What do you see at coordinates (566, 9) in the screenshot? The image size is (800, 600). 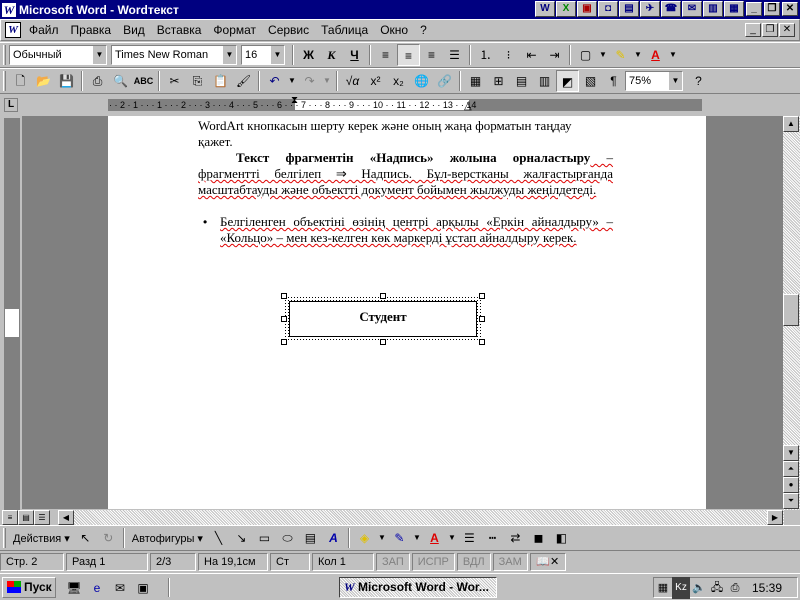 I see `excel-shortcut-icon: X` at bounding box center [566, 9].